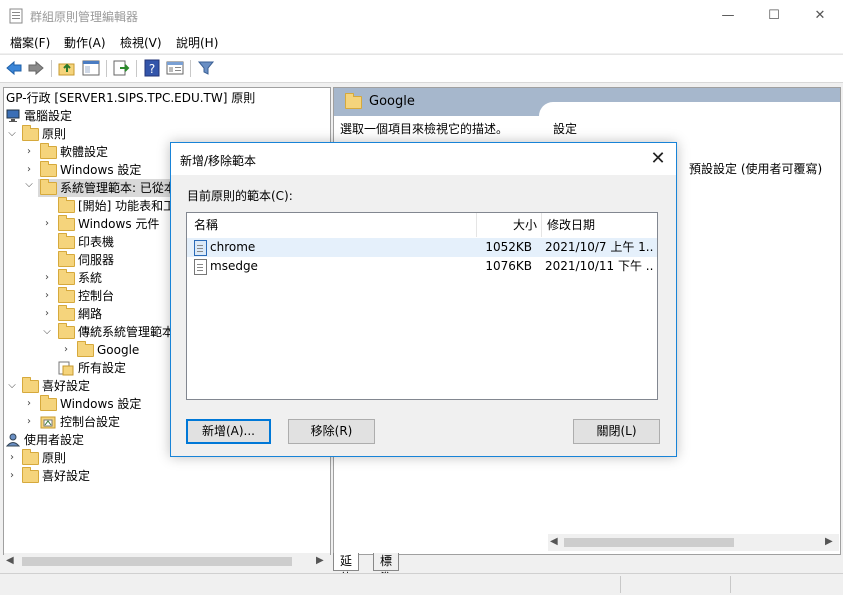 The height and width of the screenshot is (595, 843). What do you see at coordinates (728, 15) in the screenshot?
I see `minimize-button: —` at bounding box center [728, 15].